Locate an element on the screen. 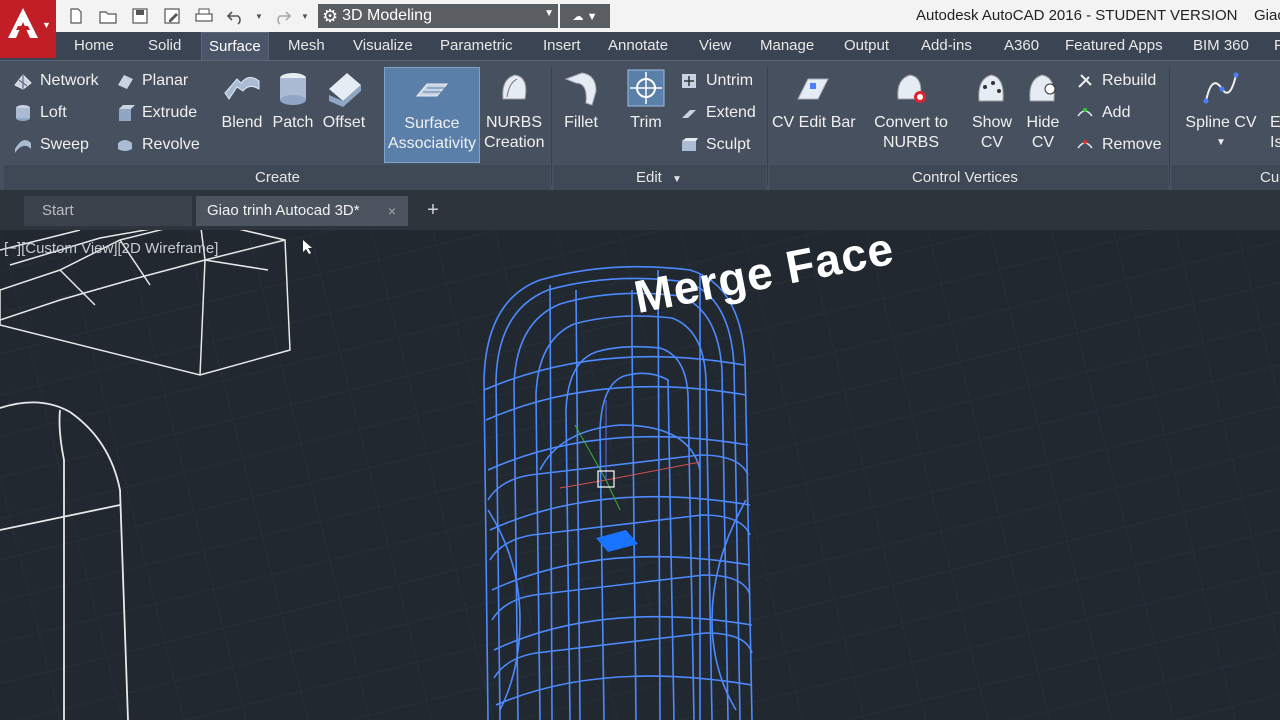  sculpt-icon is located at coordinates (689, 145).